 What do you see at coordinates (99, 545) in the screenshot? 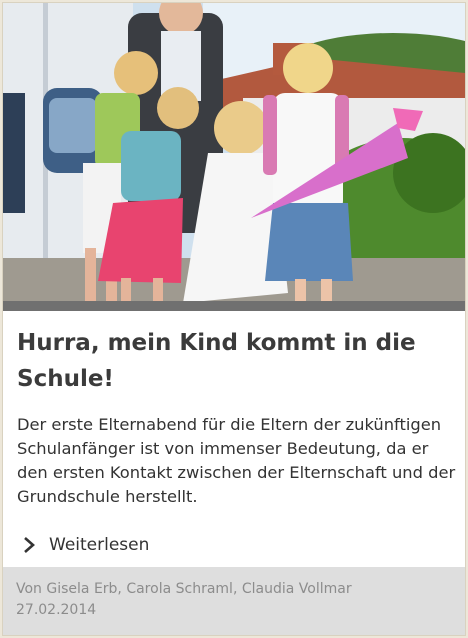
I see `read-more-label: Weiterlesen` at bounding box center [99, 545].